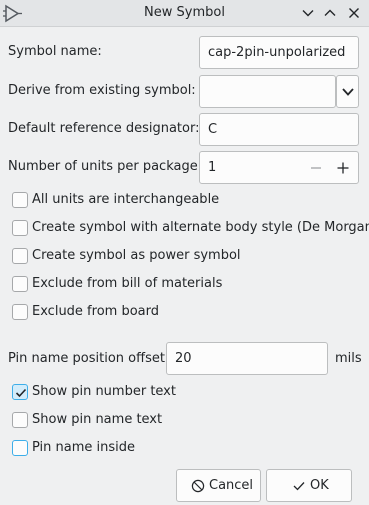 This screenshot has height=505, width=369. What do you see at coordinates (279, 52) in the screenshot?
I see `symbol-name-input: cap-2pin-unpolarized` at bounding box center [279, 52].